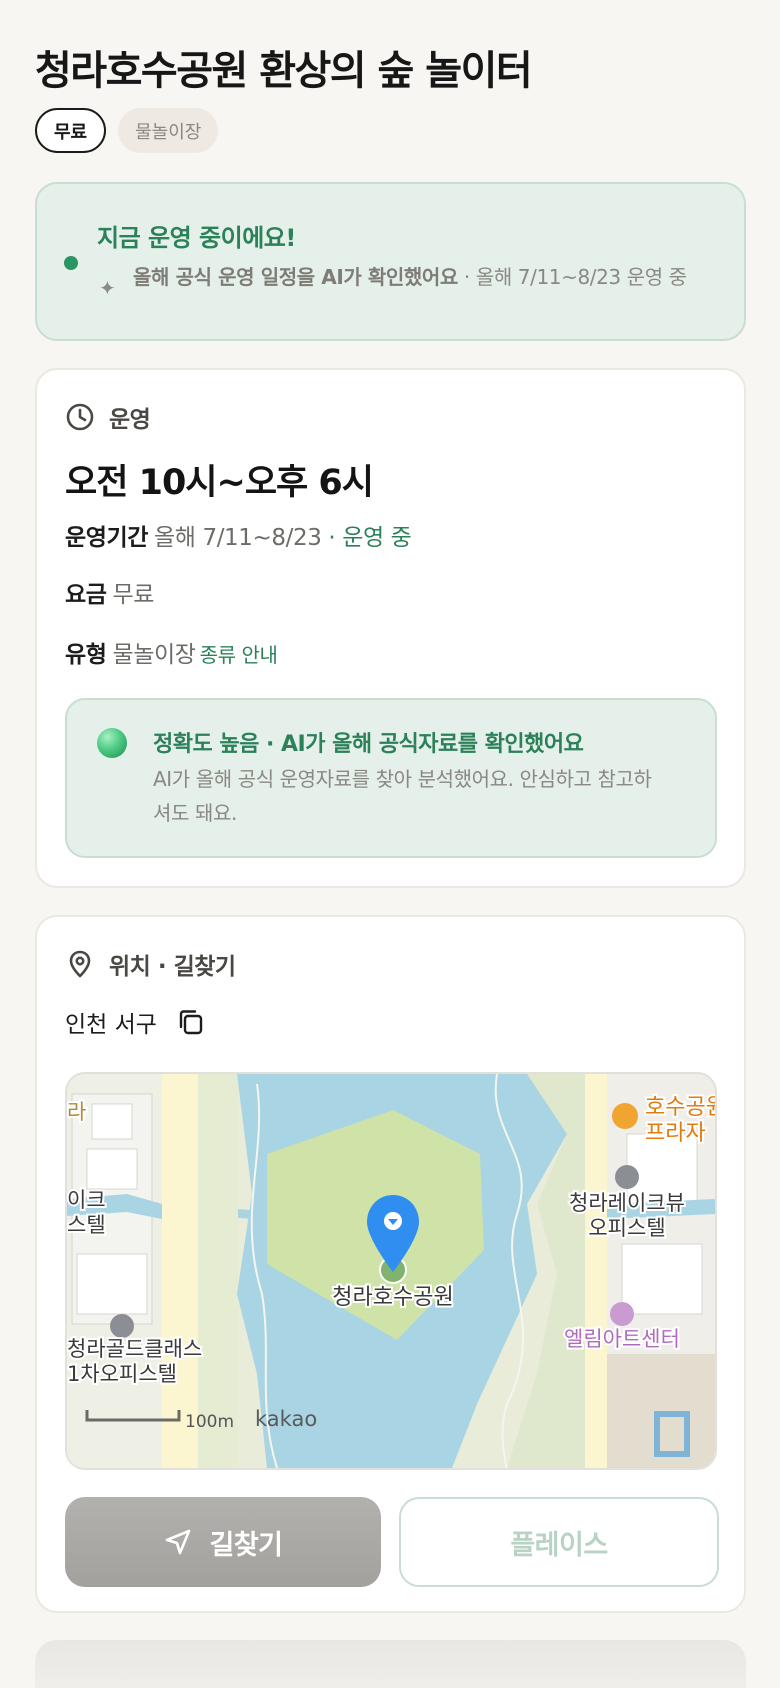 This screenshot has width=780, height=1688. What do you see at coordinates (209, 1422) in the screenshot?
I see `map-scale-label: 100m` at bounding box center [209, 1422].